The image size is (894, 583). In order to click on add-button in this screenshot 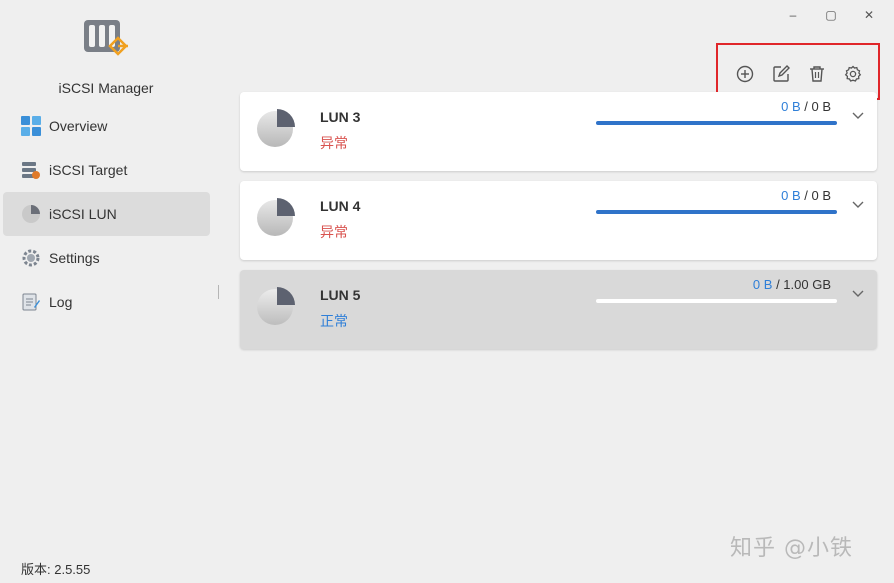, I will do `click(745, 74)`.